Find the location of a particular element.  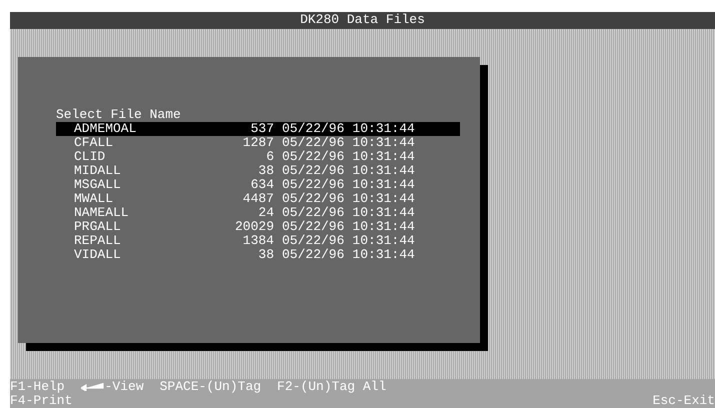

file-row: CLID 6 05/22/96 10:31:44 is located at coordinates (258, 157).